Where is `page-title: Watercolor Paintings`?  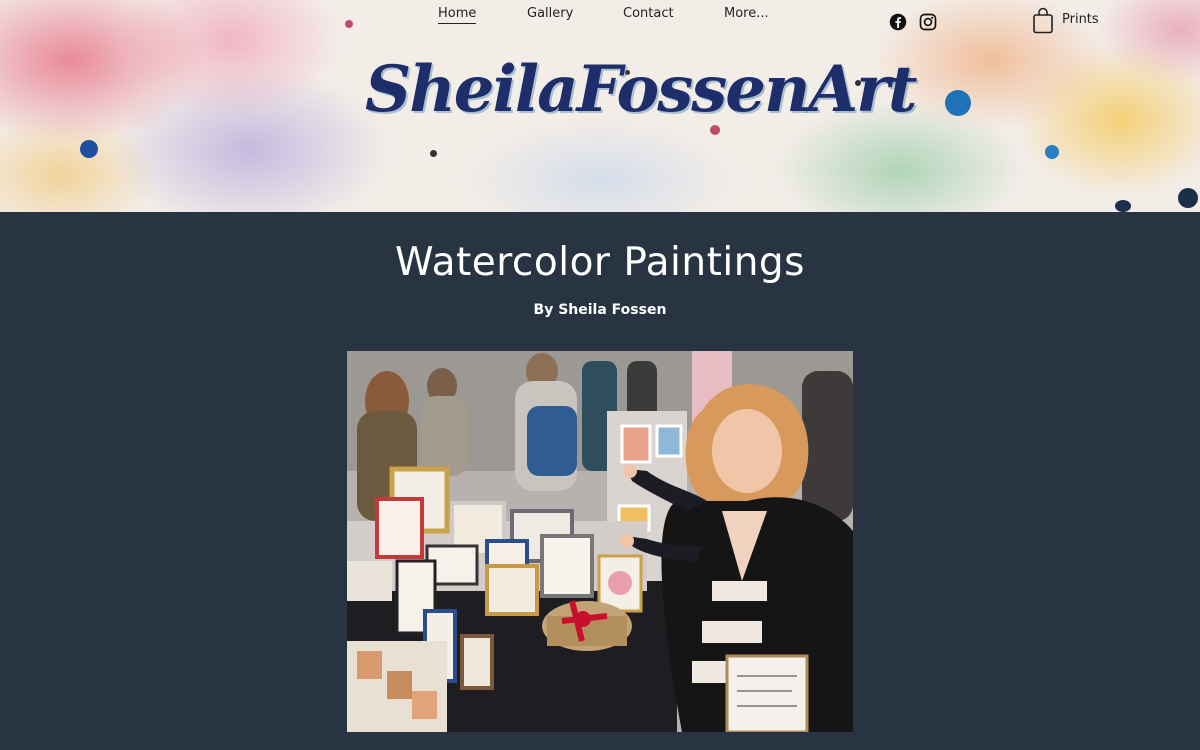
page-title: Watercolor Paintings is located at coordinates (600, 262).